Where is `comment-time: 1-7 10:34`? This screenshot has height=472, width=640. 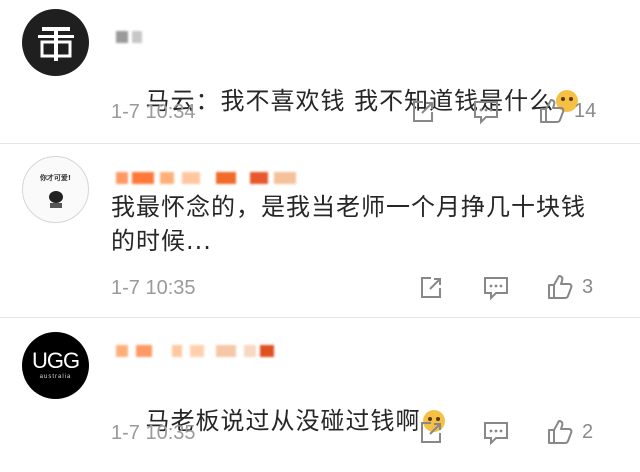
comment-time: 1-7 10:34 is located at coordinates (153, 112).